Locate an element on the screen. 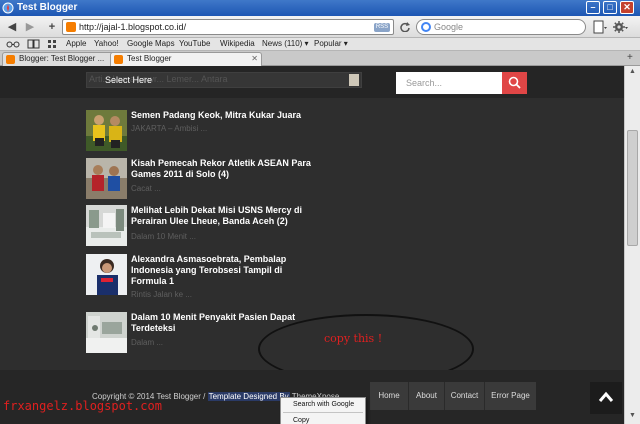 The width and height of the screenshot is (640, 424). search-icon is located at coordinates (514, 82).